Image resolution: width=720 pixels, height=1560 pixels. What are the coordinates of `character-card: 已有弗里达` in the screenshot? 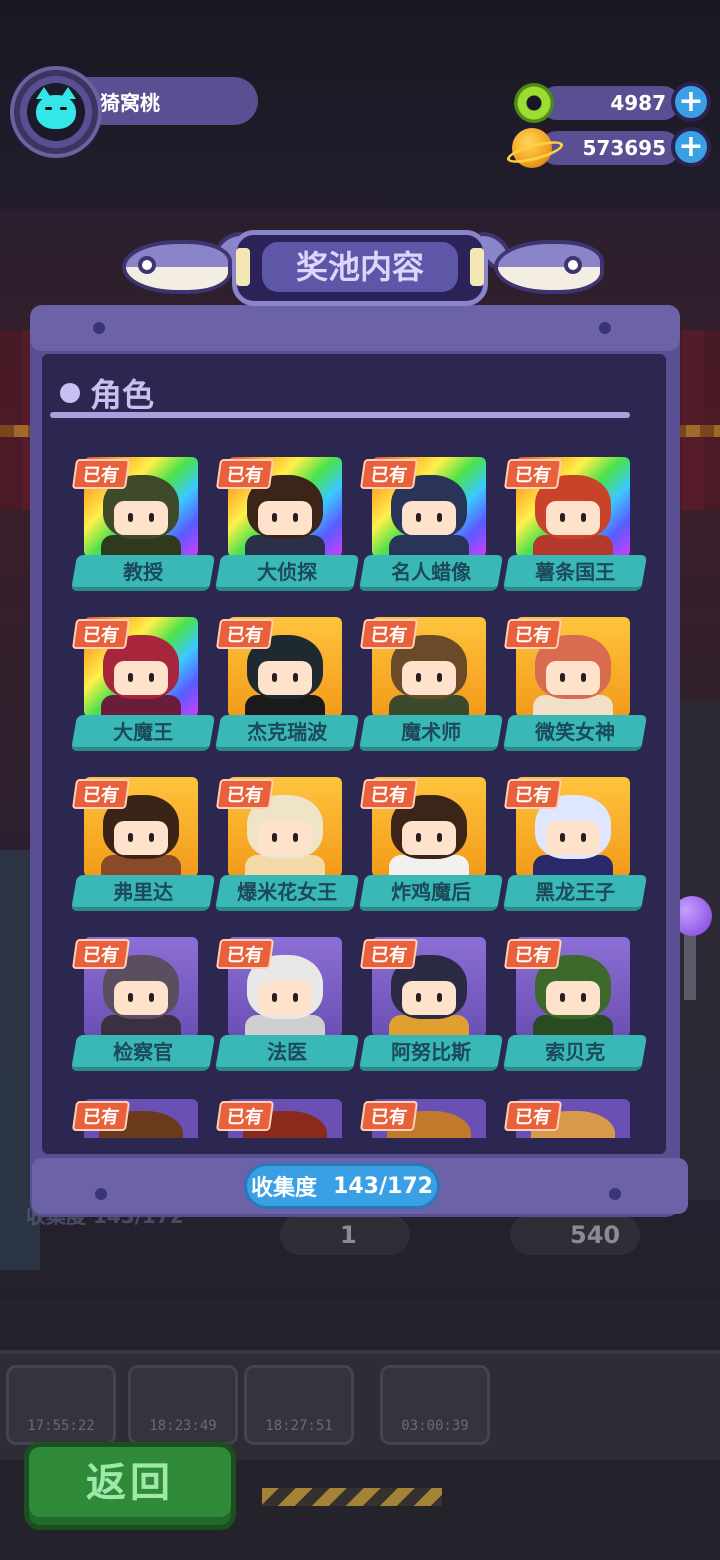 It's located at (130, 837).